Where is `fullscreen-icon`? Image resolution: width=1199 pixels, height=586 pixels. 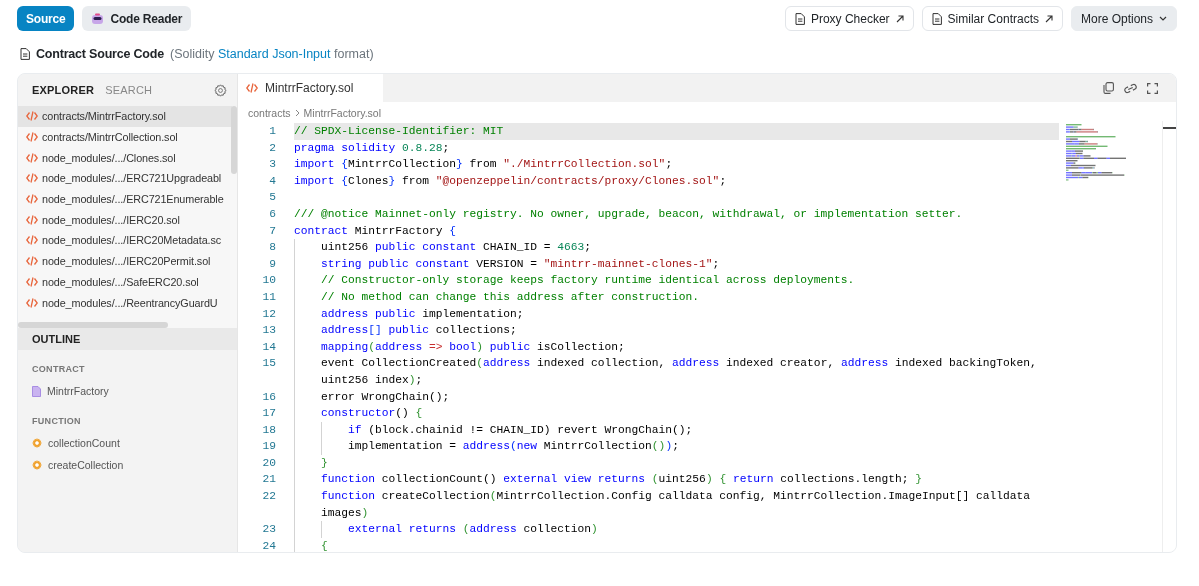
fullscreen-icon is located at coordinates (1152, 88).